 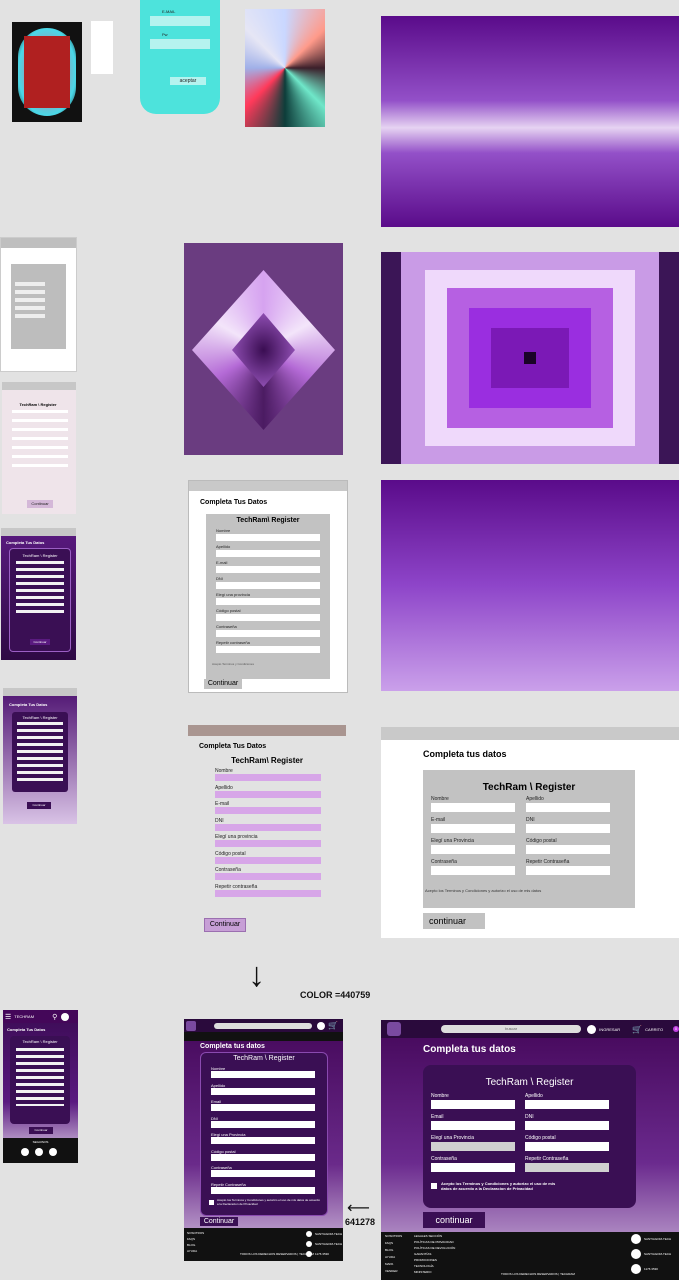 What do you see at coordinates (263, 1025) in the screenshot?
I see `search-input` at bounding box center [263, 1025].